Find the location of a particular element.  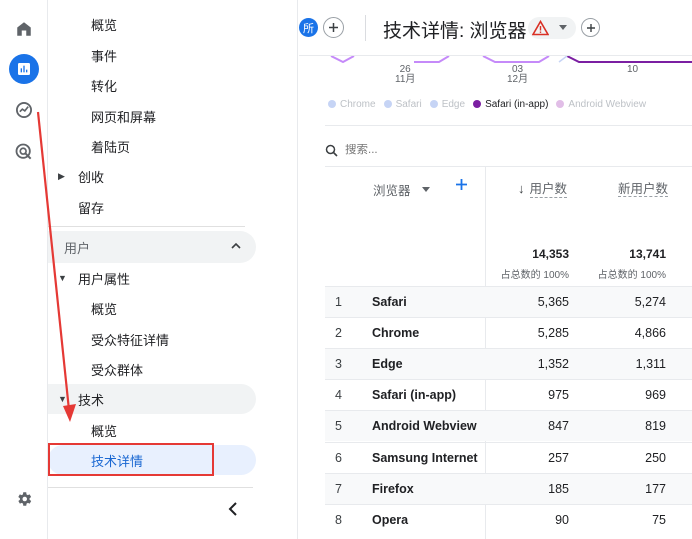

row-new-users: 4,866 is located at coordinates (650, 333).